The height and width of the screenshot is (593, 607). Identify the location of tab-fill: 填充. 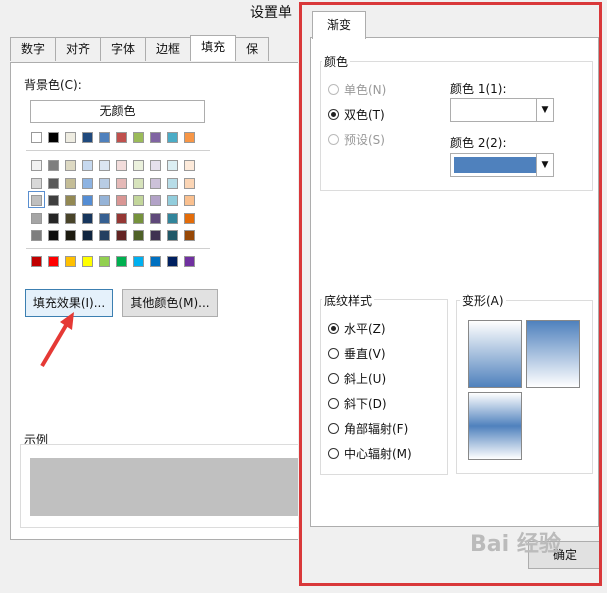
(213, 48).